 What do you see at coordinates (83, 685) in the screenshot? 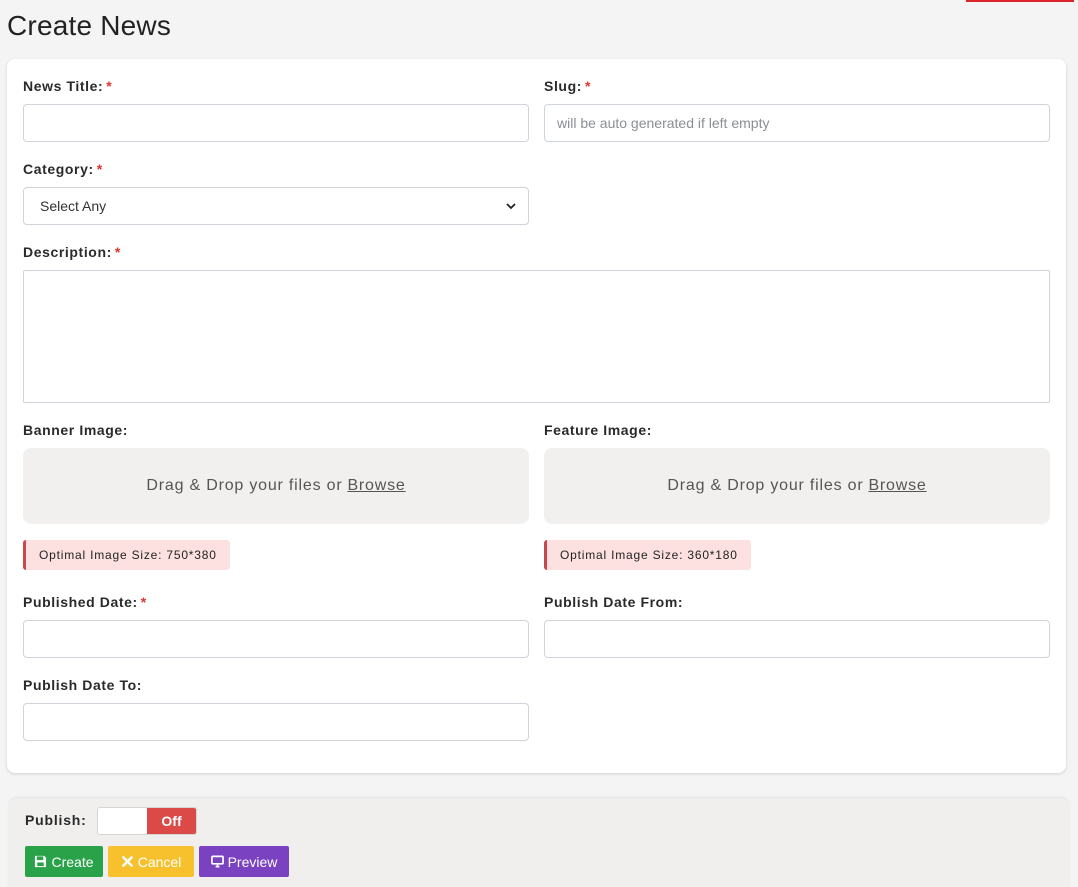
I see `publish-date-to-label: Publish Date To:` at bounding box center [83, 685].